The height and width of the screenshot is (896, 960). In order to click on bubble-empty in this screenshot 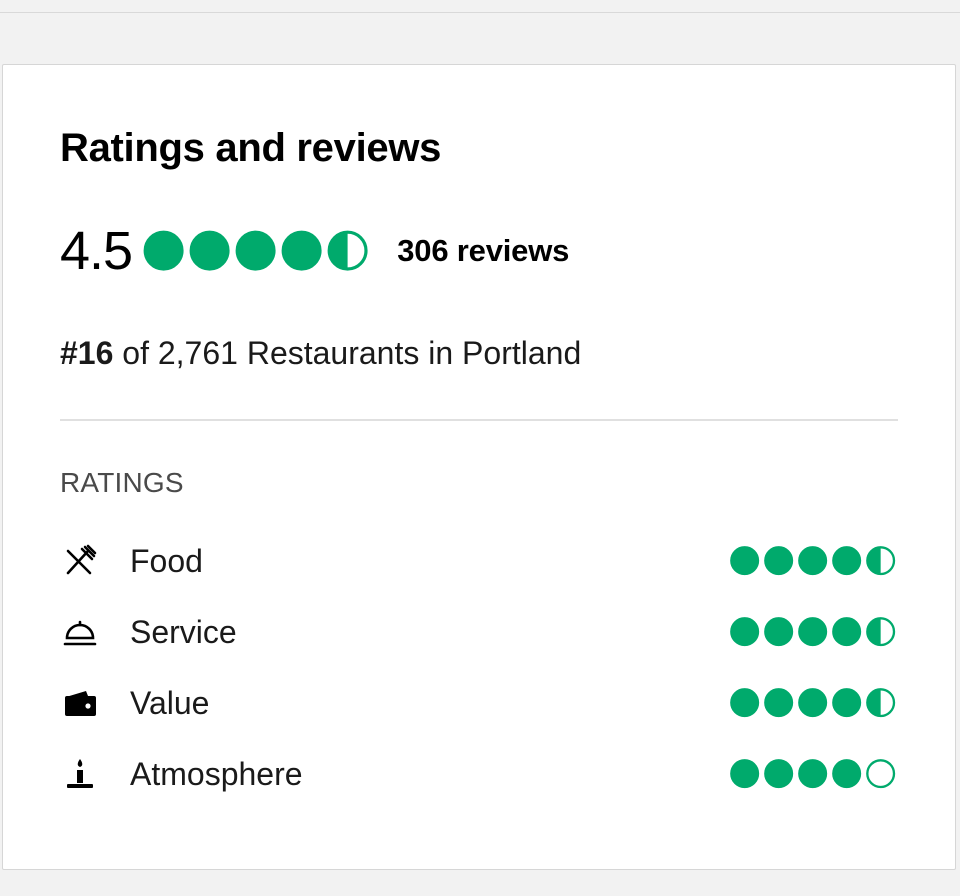, I will do `click(880, 774)`.